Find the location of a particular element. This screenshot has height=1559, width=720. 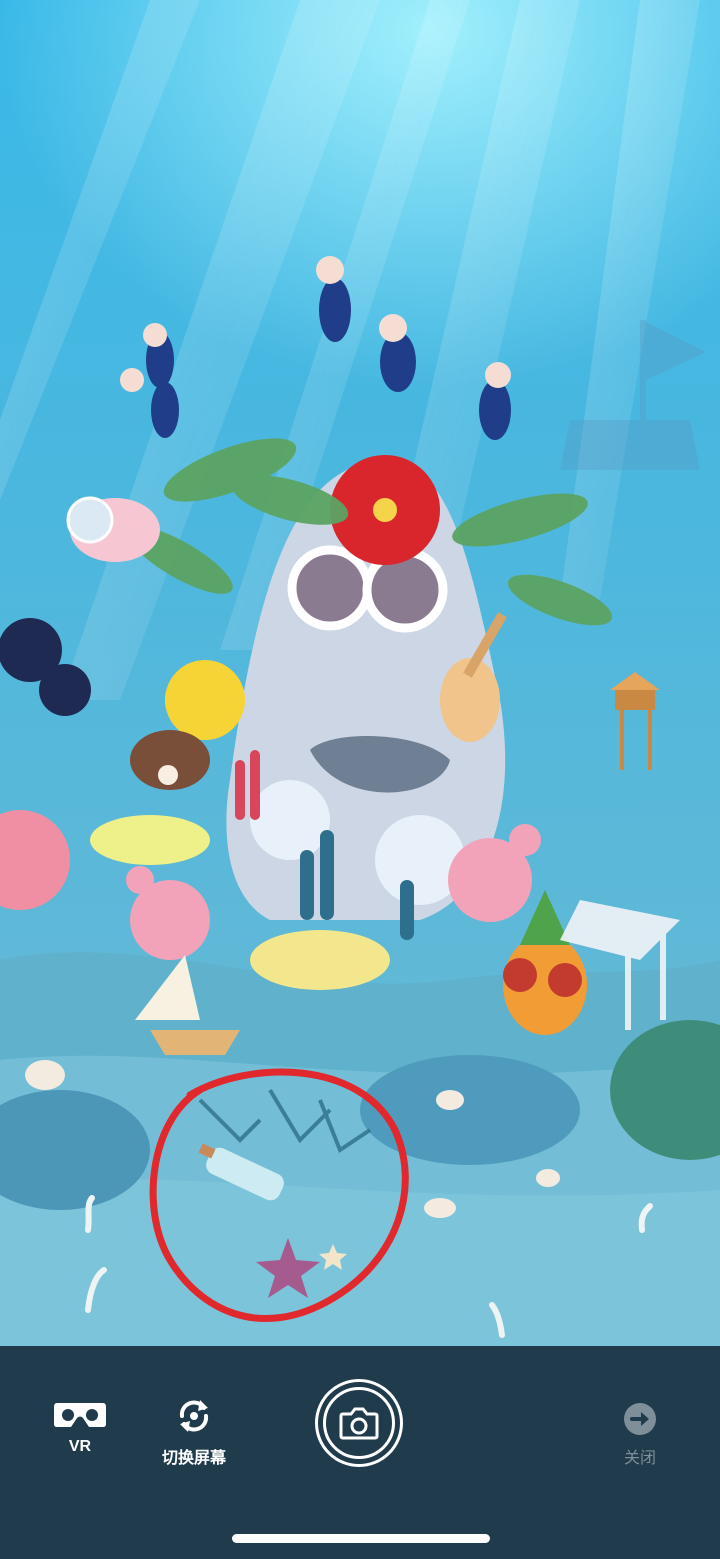

vr-button: VR is located at coordinates (80, 1428).